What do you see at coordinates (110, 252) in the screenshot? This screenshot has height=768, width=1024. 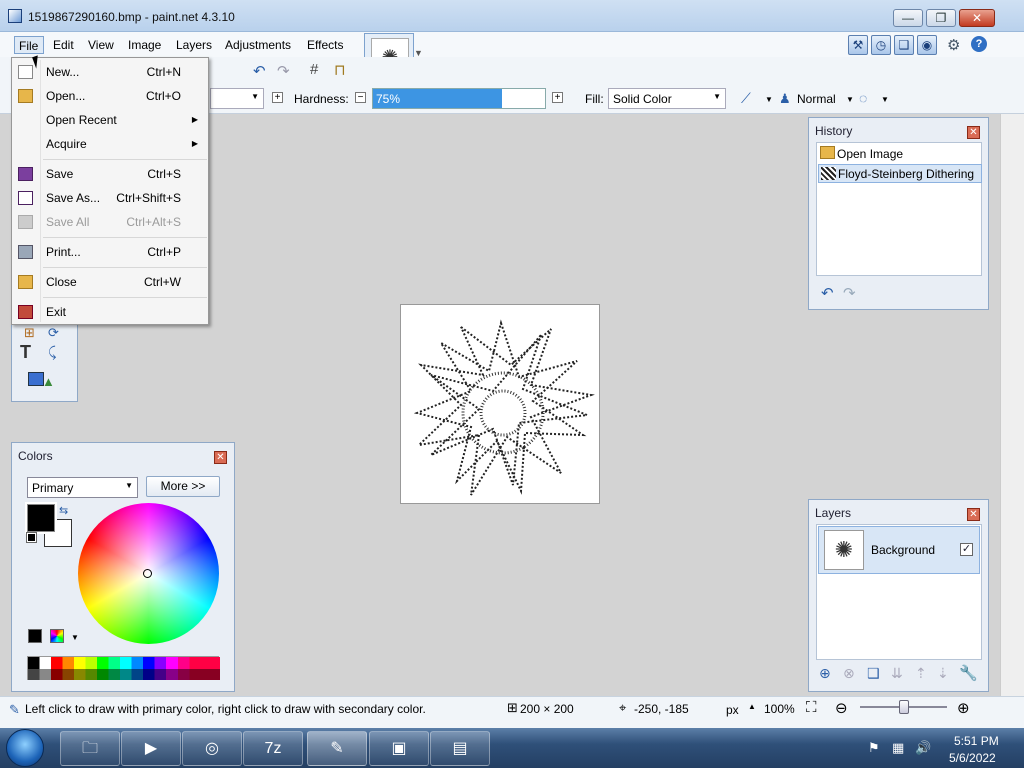 I see `menu-item-print: Print... Ctrl+P` at bounding box center [110, 252].